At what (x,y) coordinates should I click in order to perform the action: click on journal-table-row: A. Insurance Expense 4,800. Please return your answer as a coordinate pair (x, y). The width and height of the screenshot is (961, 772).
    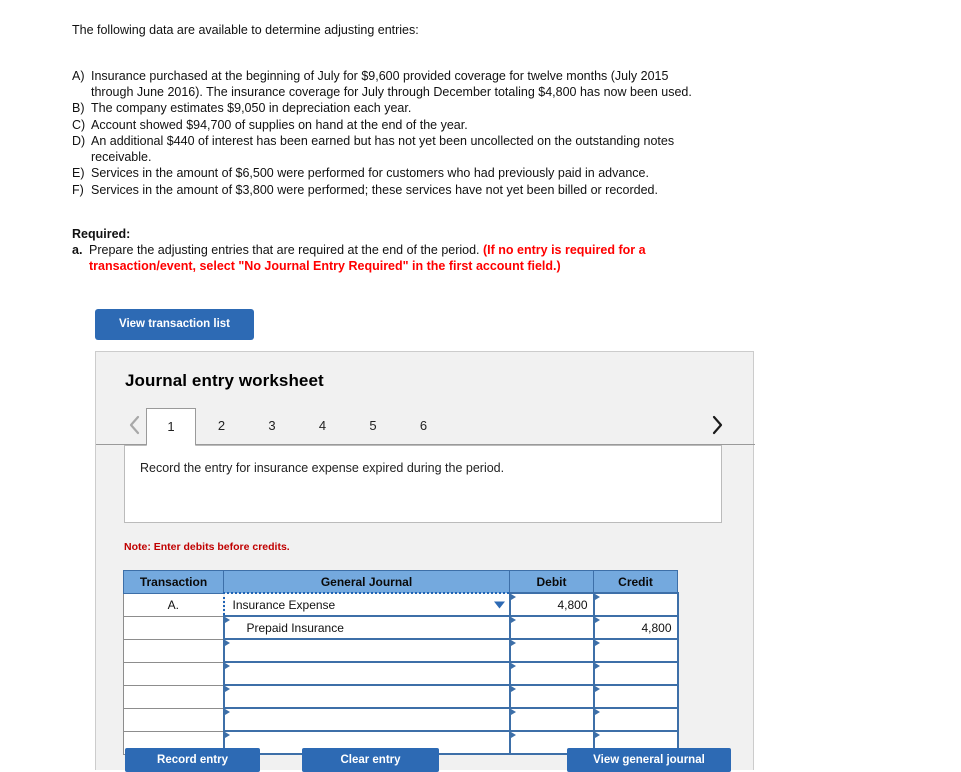
    Looking at the image, I should click on (401, 604).